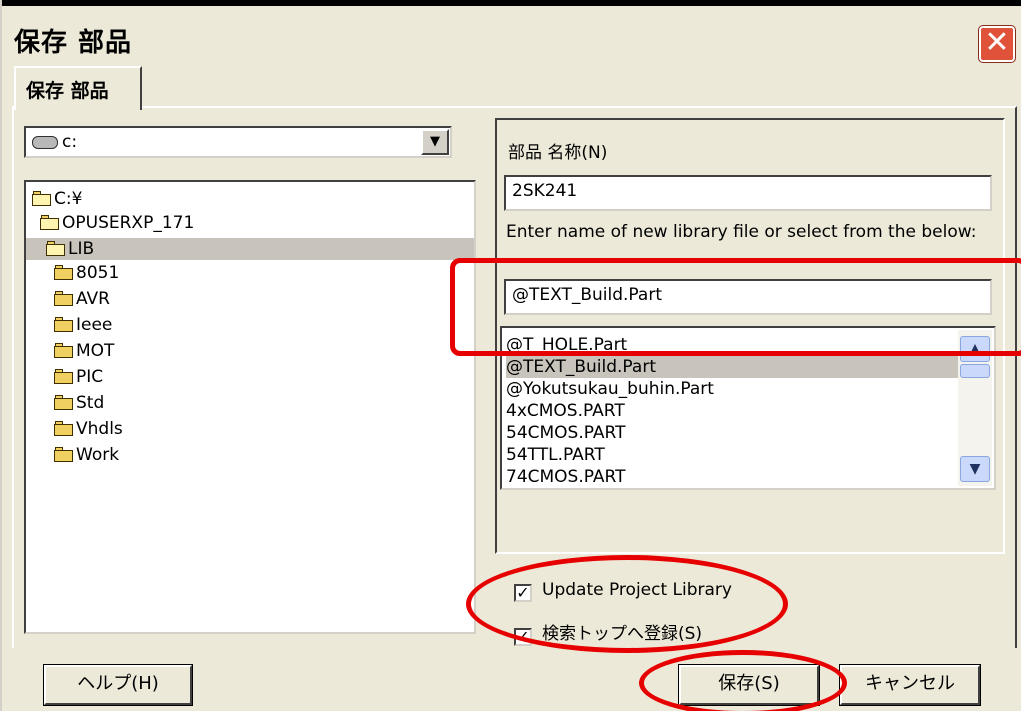 Image resolution: width=1021 pixels, height=711 pixels. Describe the element at coordinates (637, 590) in the screenshot. I see `update-project-library-label: Update Project Library` at that location.